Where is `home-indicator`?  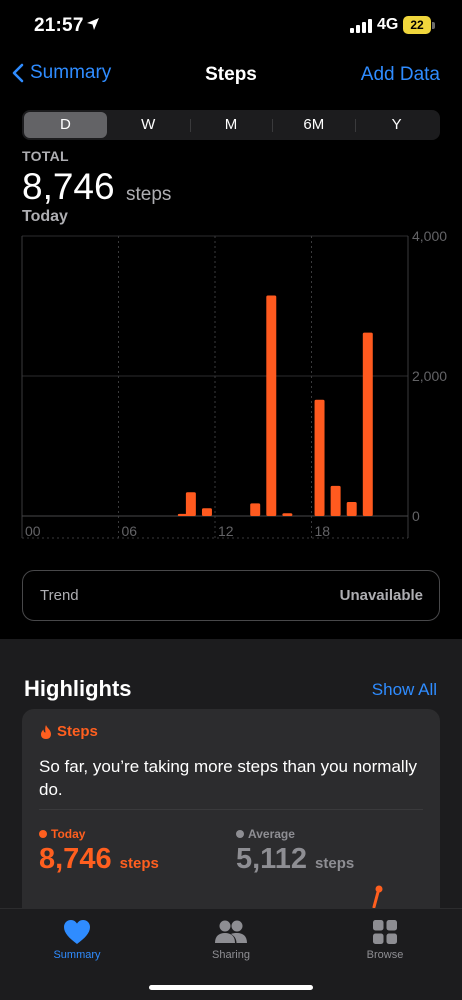 home-indicator is located at coordinates (231, 987).